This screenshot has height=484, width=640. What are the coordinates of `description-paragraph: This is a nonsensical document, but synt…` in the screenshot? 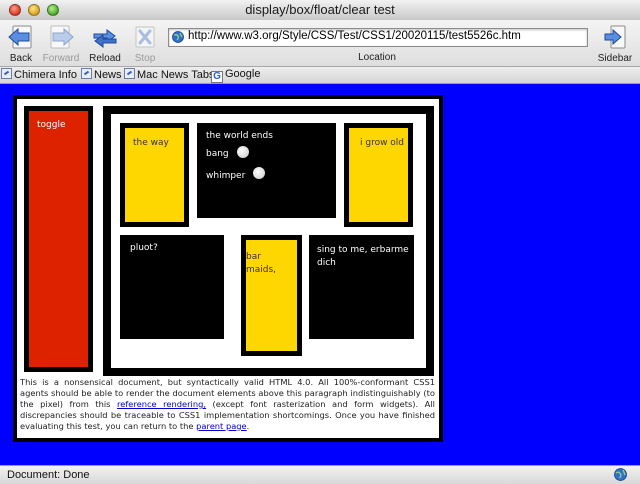 It's located at (227, 404).